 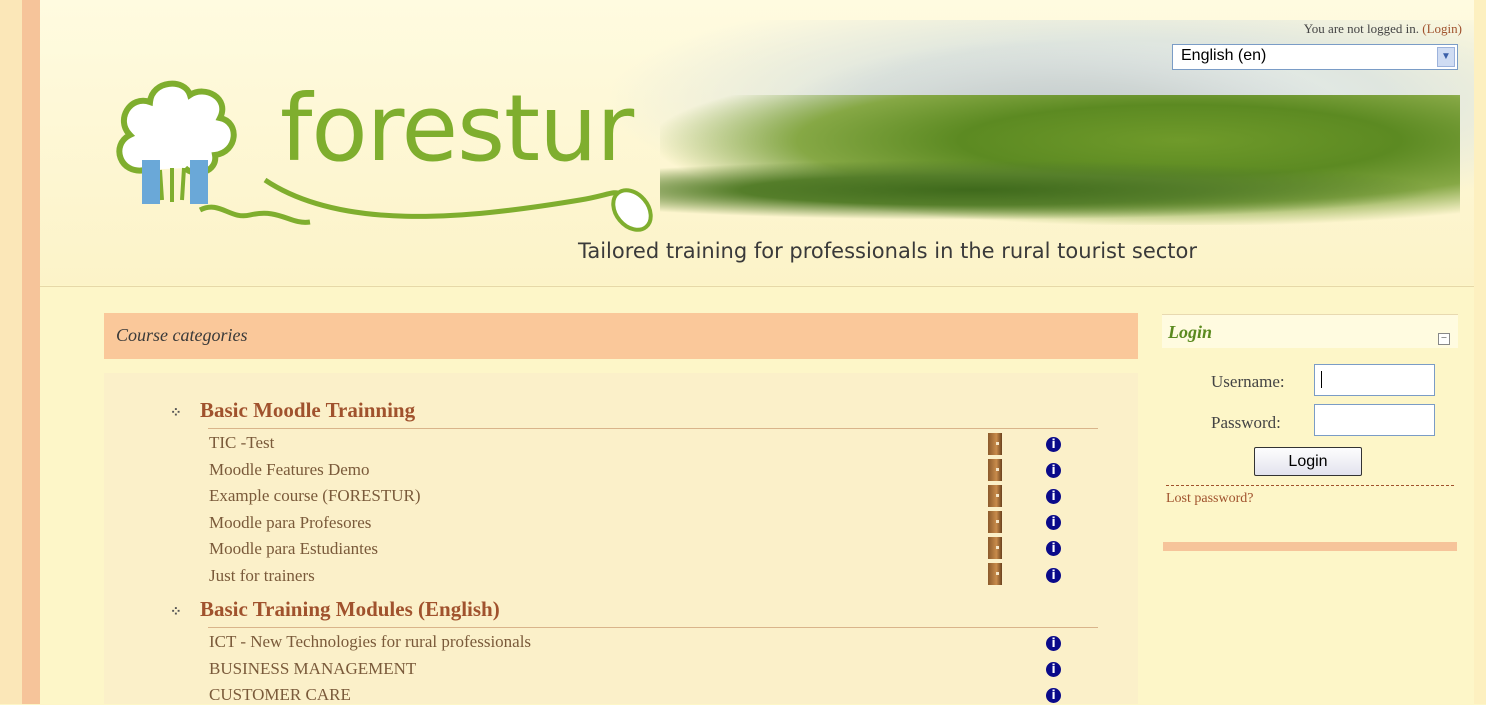 What do you see at coordinates (290, 523) in the screenshot?
I see `course-link: Moodle para Profesores` at bounding box center [290, 523].